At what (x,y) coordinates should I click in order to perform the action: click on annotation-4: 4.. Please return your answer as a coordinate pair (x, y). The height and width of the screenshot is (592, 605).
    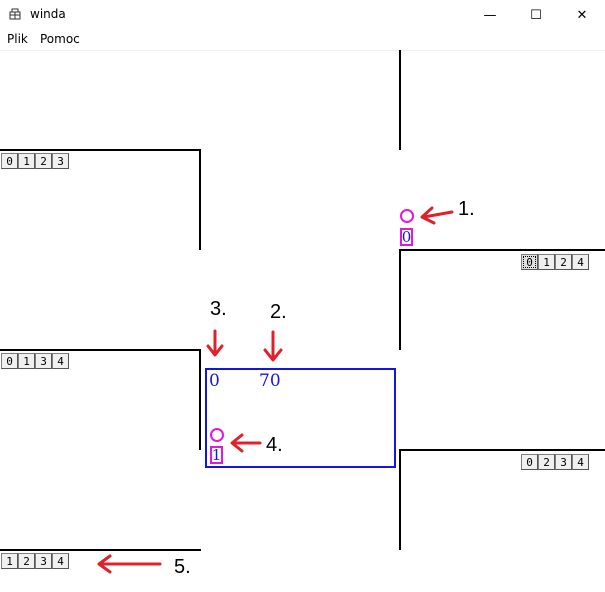
    Looking at the image, I should click on (274, 445).